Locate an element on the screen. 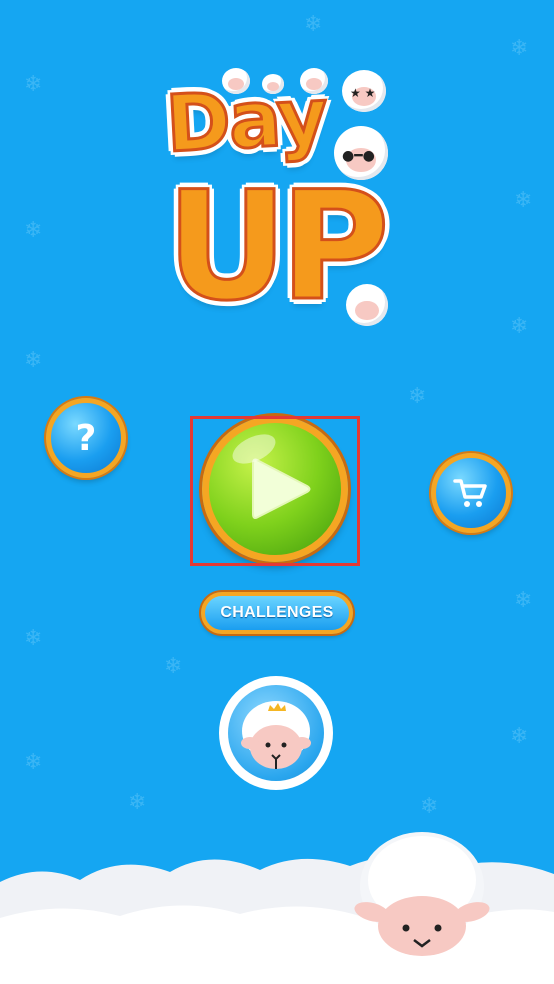 This screenshot has width=554, height=984. help-icon: ? is located at coordinates (86, 438).